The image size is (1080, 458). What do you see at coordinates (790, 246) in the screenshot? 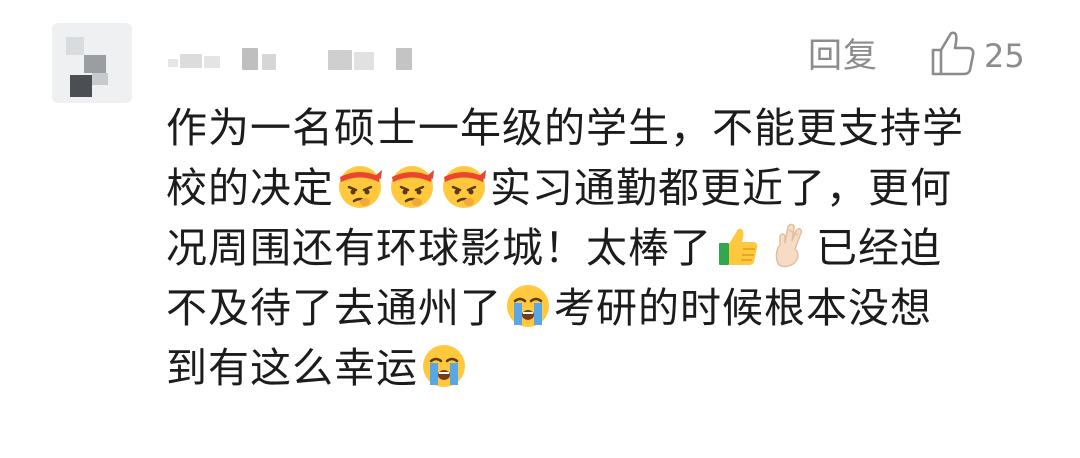
I see `crossed-fingers-icon` at bounding box center [790, 246].